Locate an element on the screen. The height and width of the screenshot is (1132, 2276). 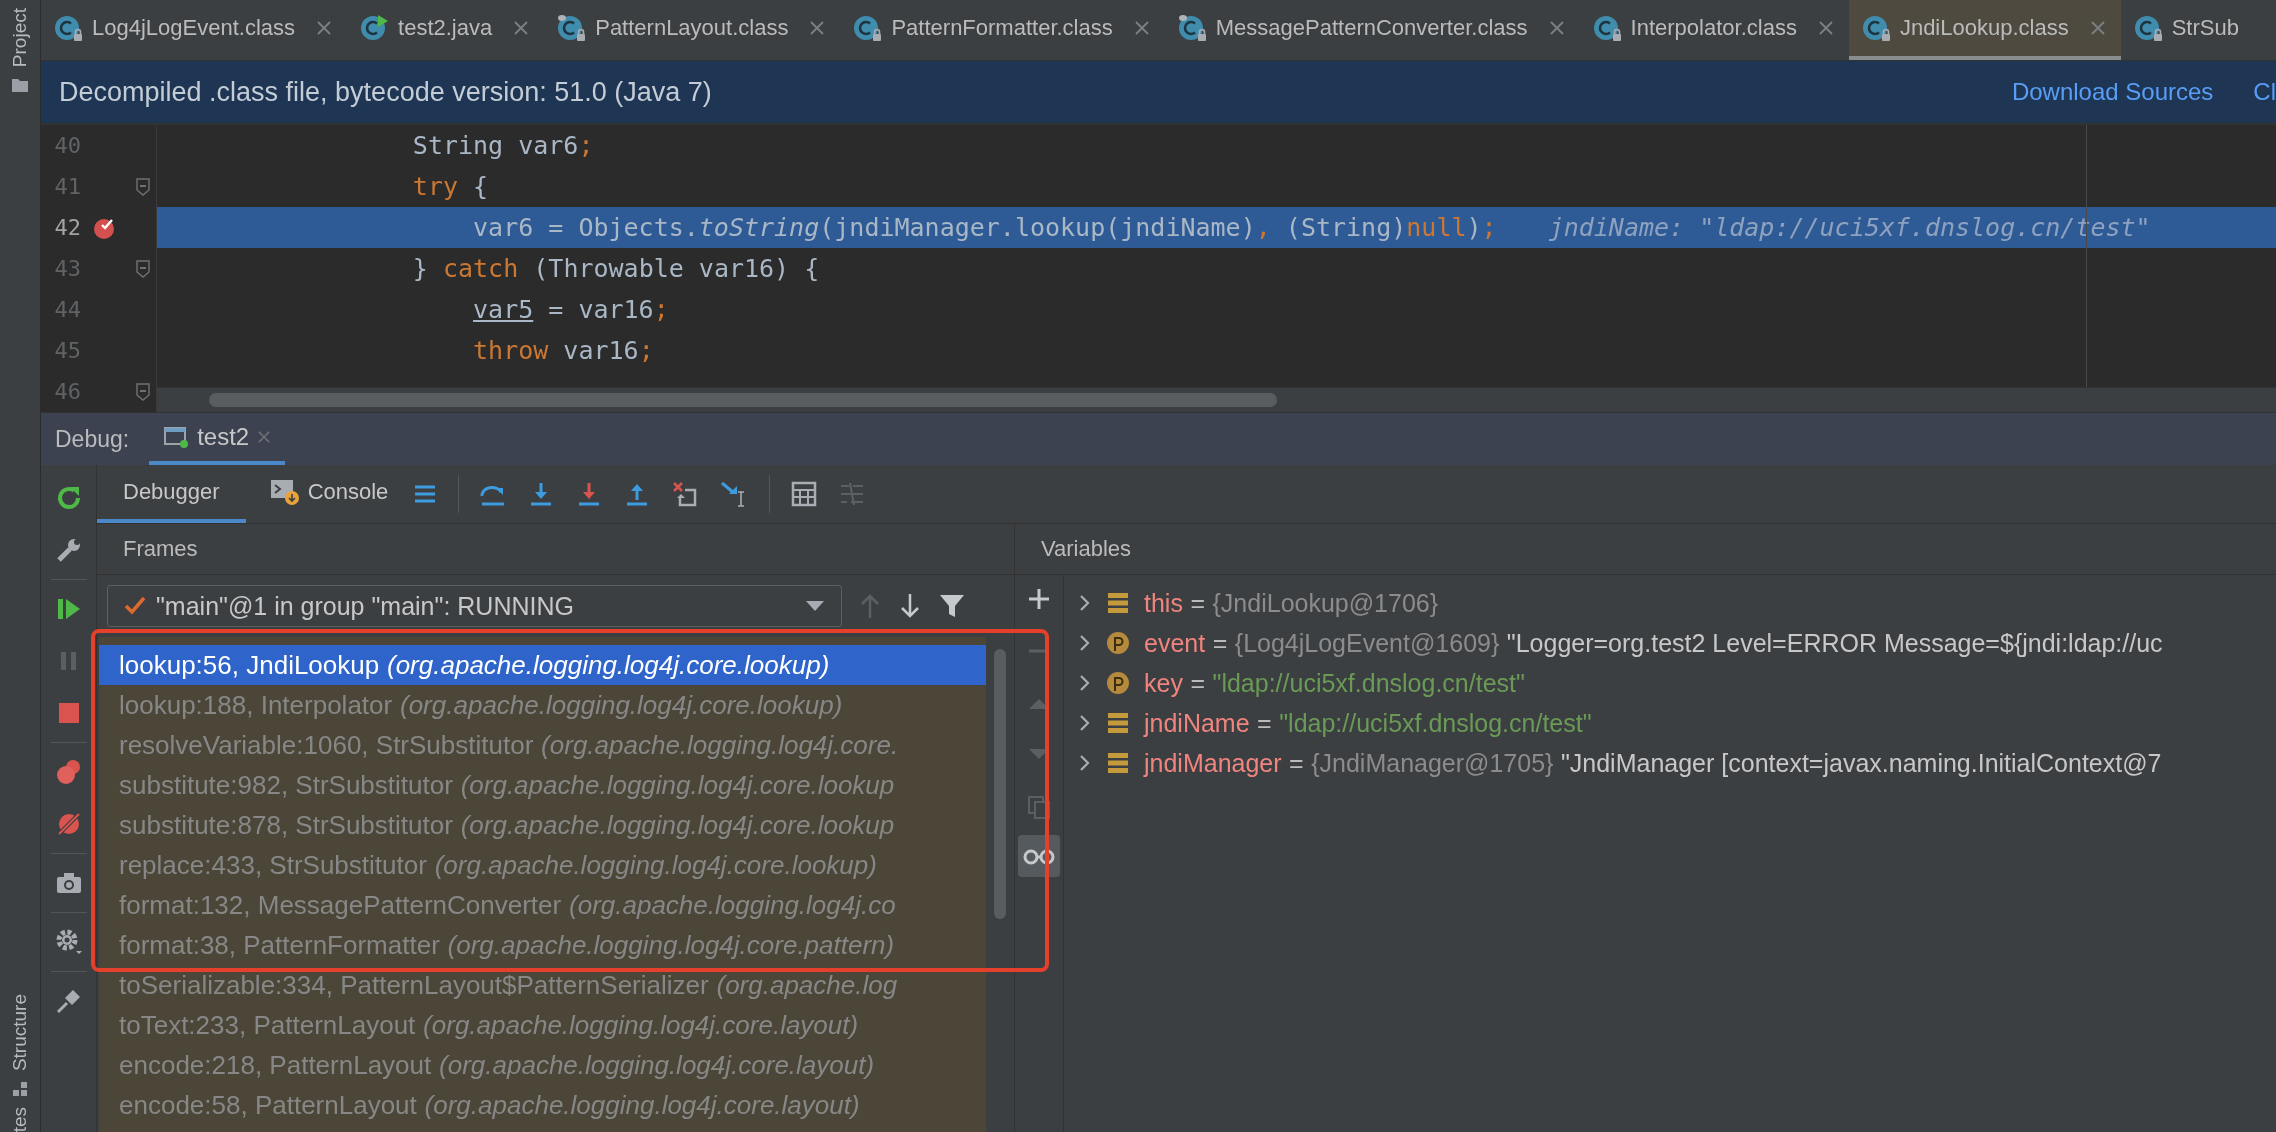
code-line: String var6; is located at coordinates (502, 145).